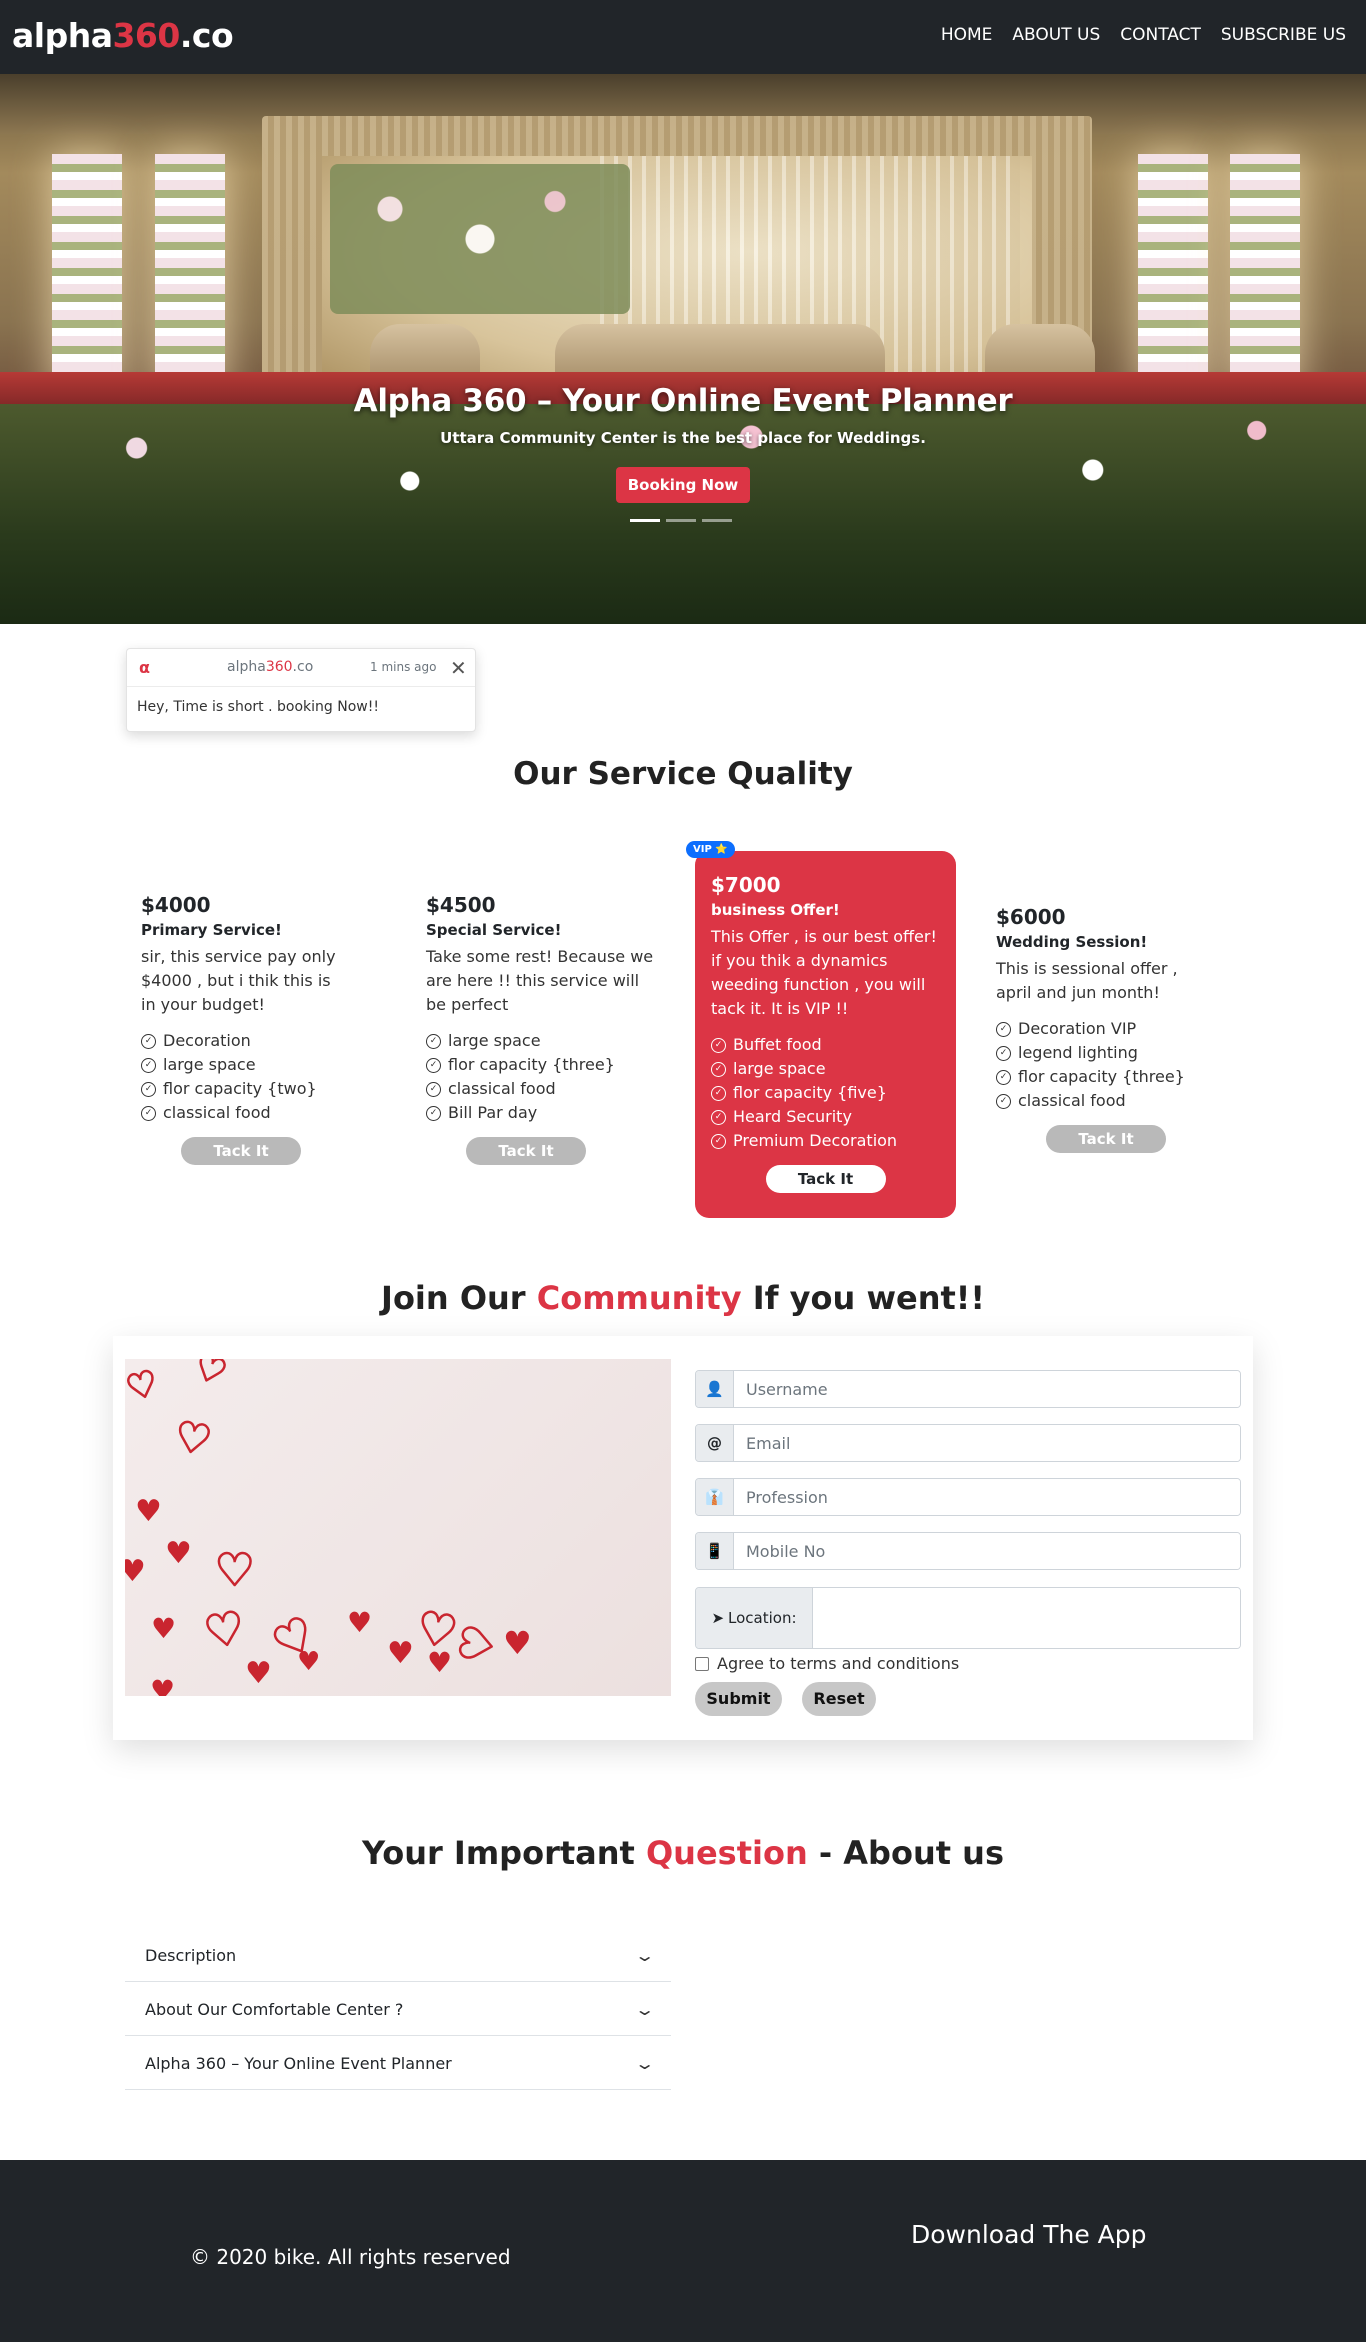 The height and width of the screenshot is (2342, 1366). Describe the element at coordinates (461, 905) in the screenshot. I see `card-price: $4500` at that location.